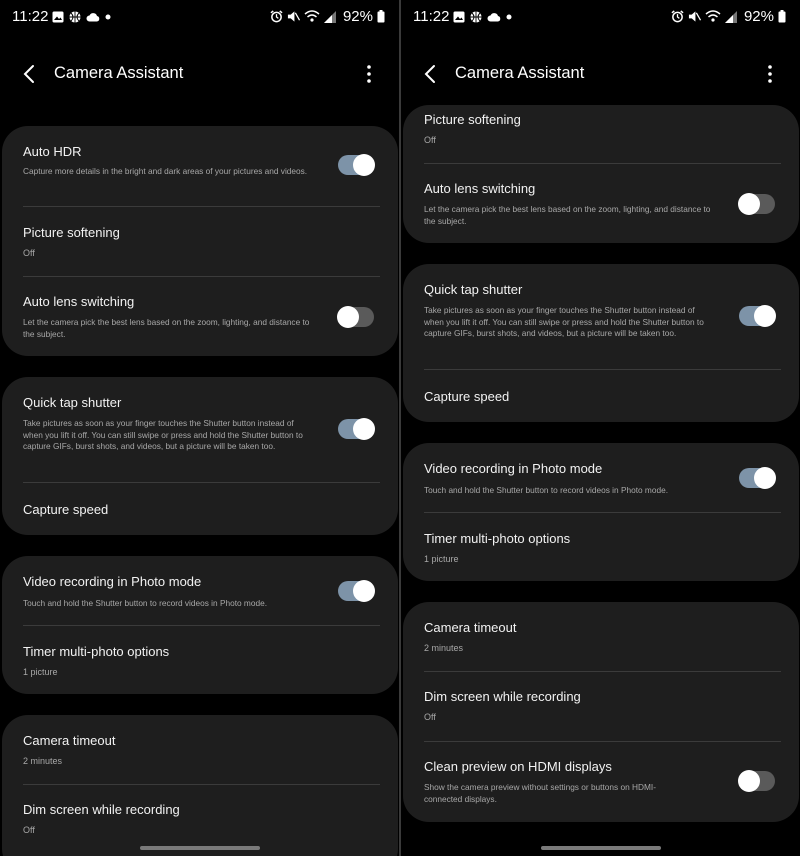  Describe the element at coordinates (480, 188) in the screenshot. I see `setting-title: Auto lens switching` at that location.